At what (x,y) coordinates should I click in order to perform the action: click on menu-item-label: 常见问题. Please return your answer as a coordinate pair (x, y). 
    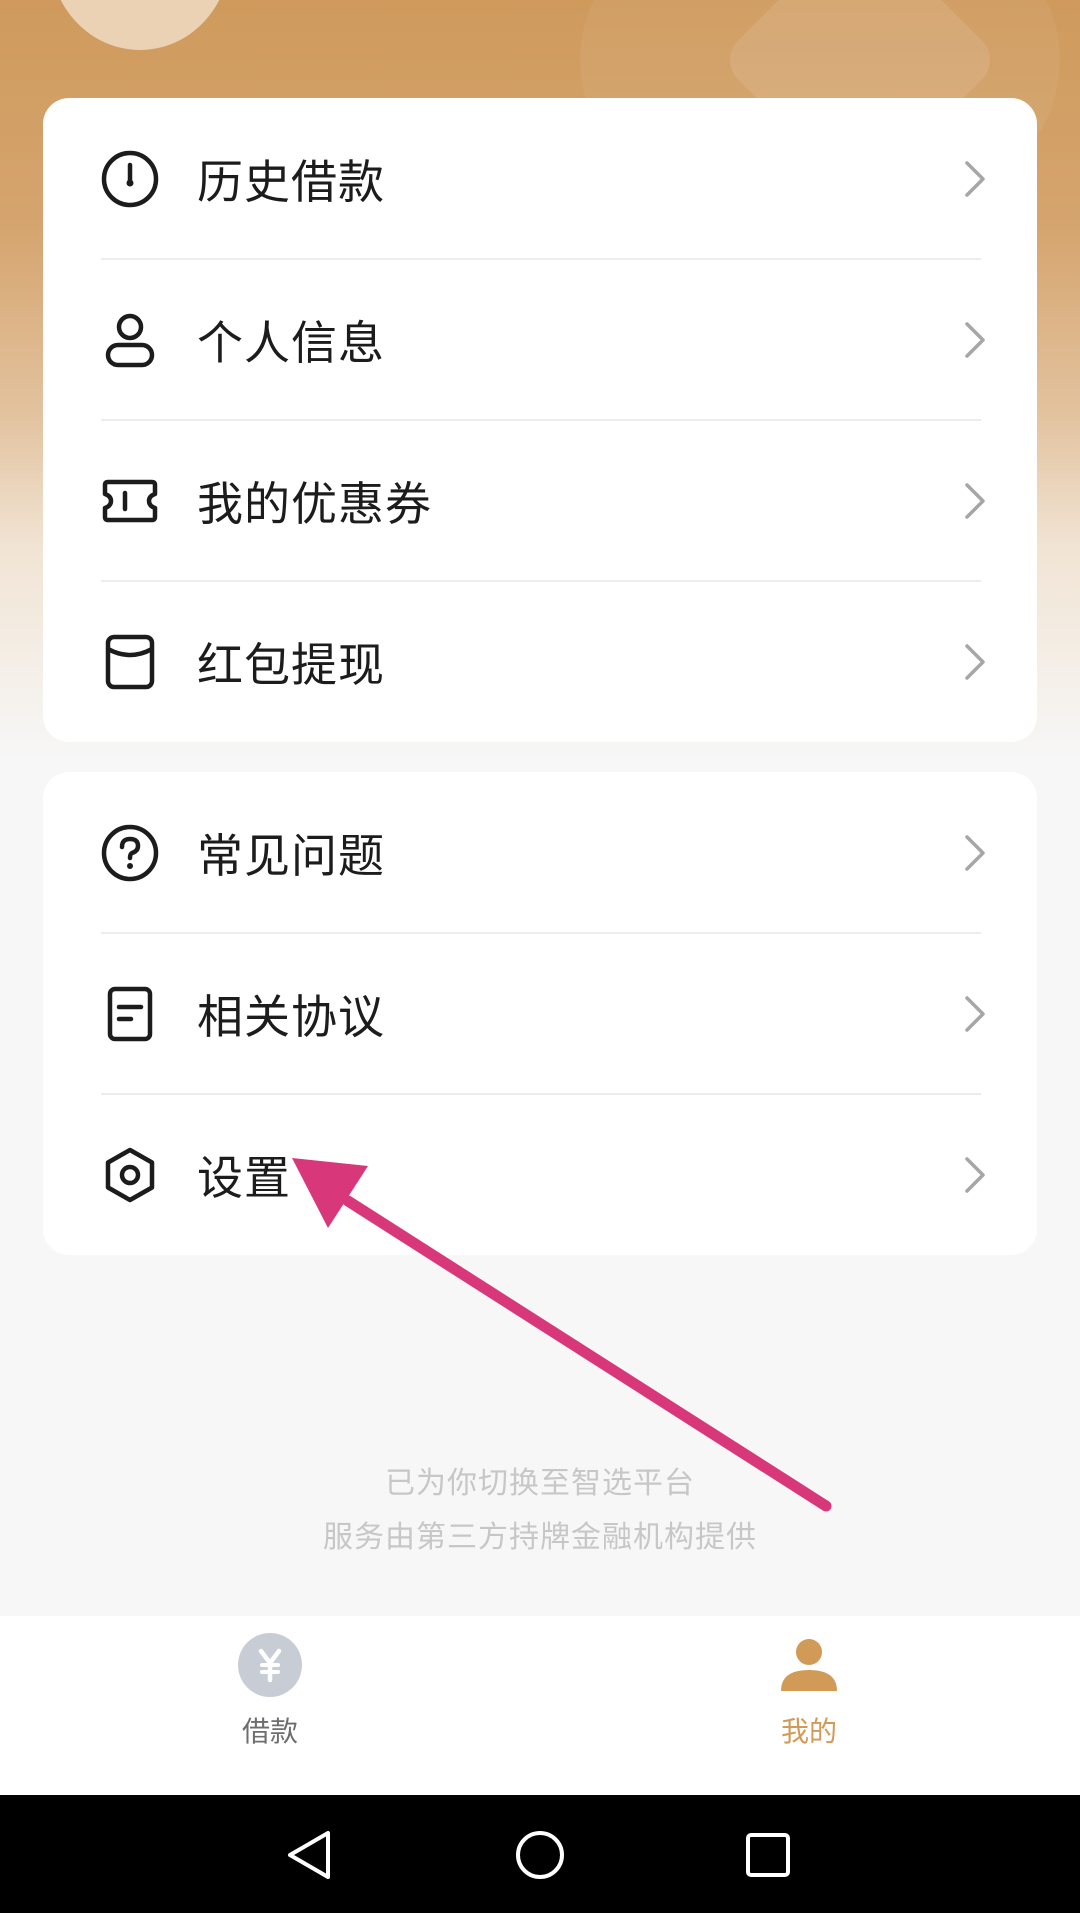
    Looking at the image, I should click on (291, 855).